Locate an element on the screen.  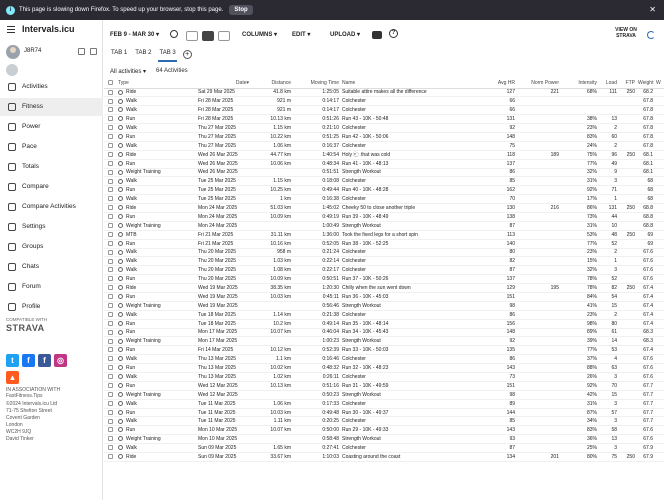
name-cell: Holy 🐑 that was cold is located at coordinates (412, 155).